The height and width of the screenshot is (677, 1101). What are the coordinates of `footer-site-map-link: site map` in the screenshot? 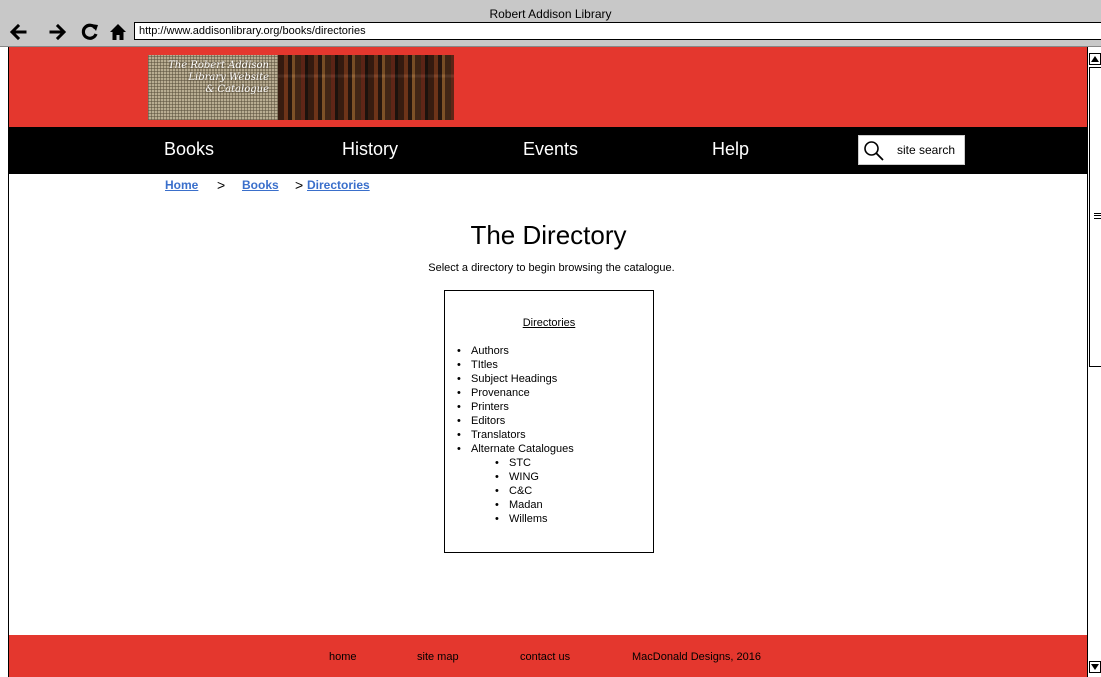 It's located at (438, 657).